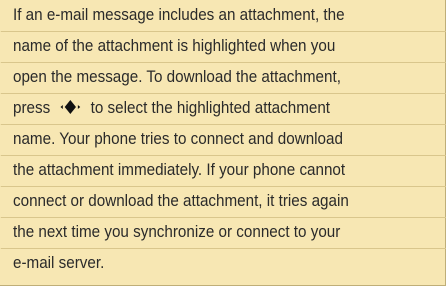 The width and height of the screenshot is (446, 286). I want to click on text-line-9: e-mail server., so click(59, 263).